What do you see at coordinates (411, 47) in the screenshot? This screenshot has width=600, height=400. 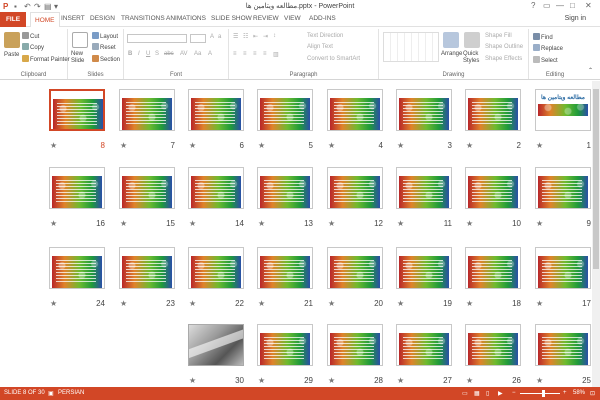 I see `shapes-gallery` at bounding box center [411, 47].